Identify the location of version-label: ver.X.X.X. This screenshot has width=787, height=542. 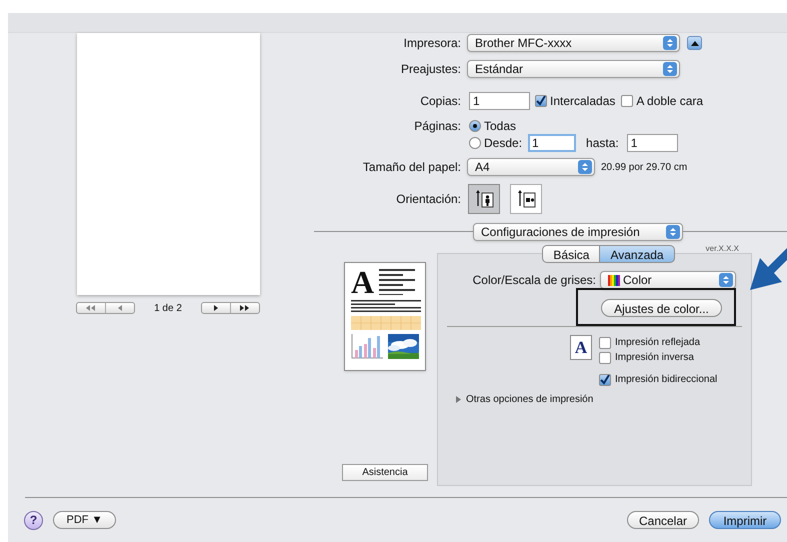
(722, 249).